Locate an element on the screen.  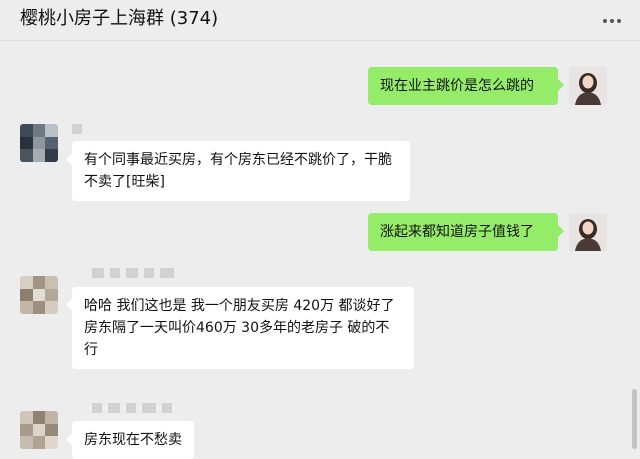
message-text: 房东现在不愁卖 is located at coordinates (133, 440).